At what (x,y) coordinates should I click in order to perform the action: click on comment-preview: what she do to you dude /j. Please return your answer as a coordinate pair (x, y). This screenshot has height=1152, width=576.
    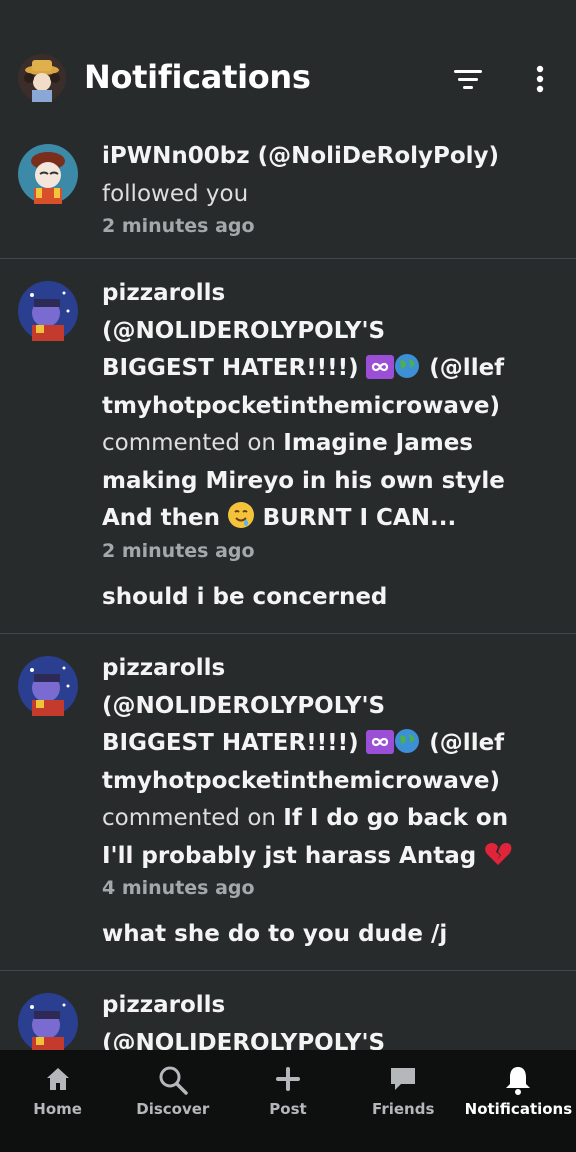
    Looking at the image, I should click on (275, 934).